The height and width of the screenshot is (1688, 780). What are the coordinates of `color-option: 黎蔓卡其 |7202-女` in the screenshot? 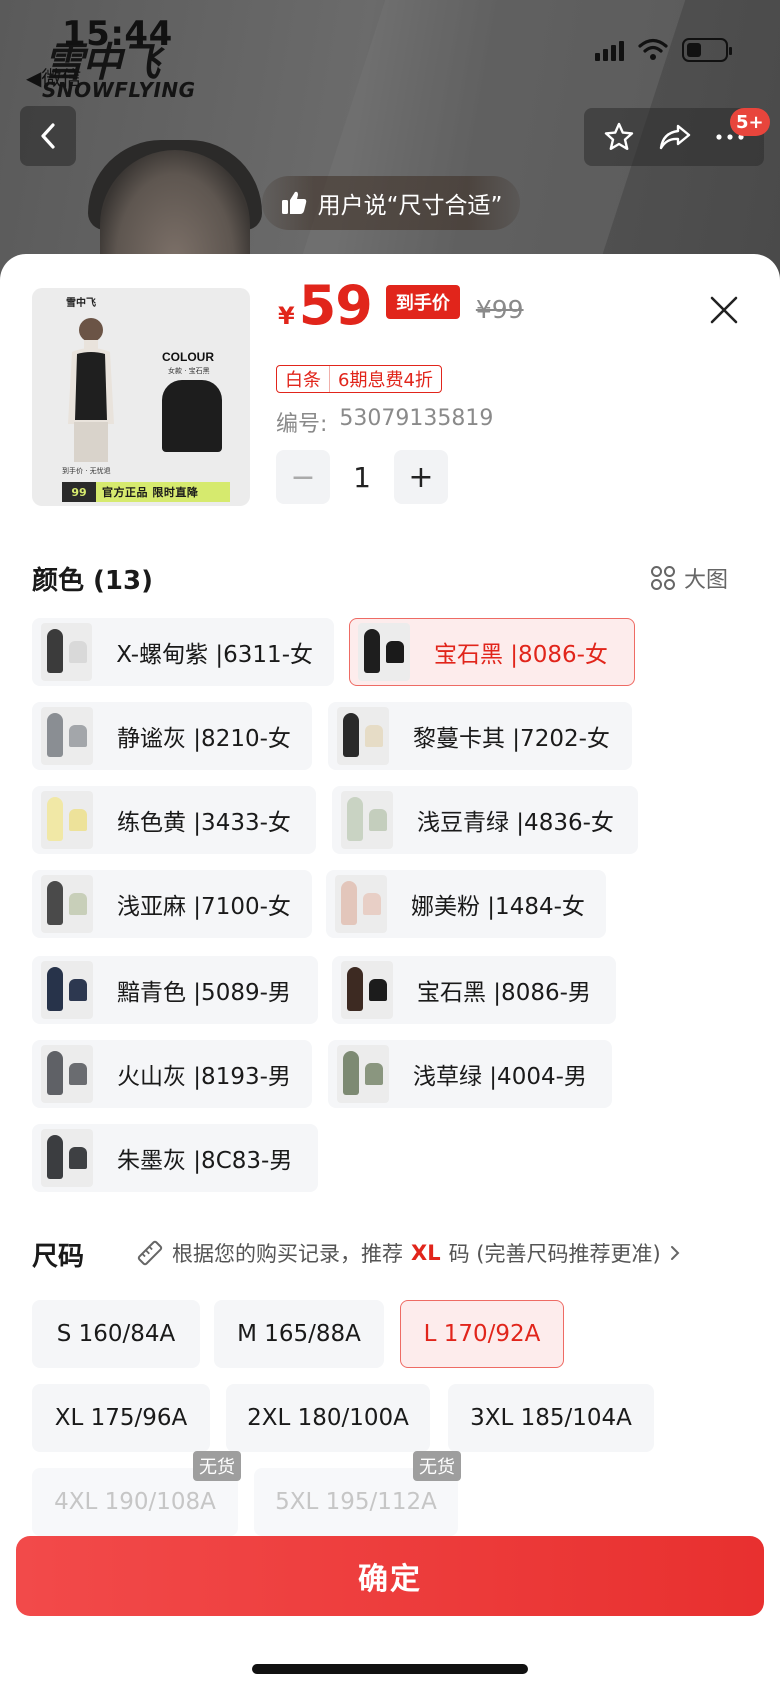 It's located at (480, 736).